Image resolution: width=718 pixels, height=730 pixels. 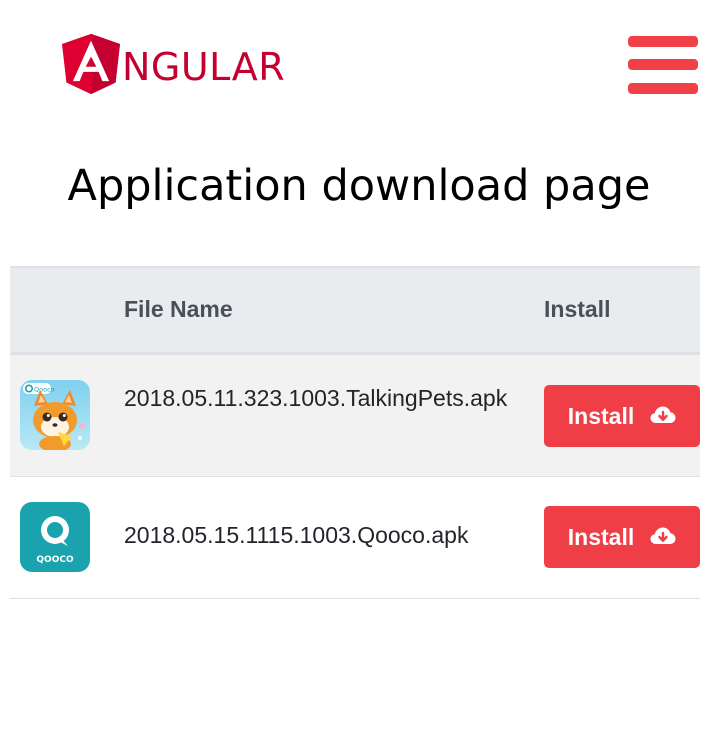 What do you see at coordinates (55, 537) in the screenshot?
I see `qooco-app-icon: QOOCO` at bounding box center [55, 537].